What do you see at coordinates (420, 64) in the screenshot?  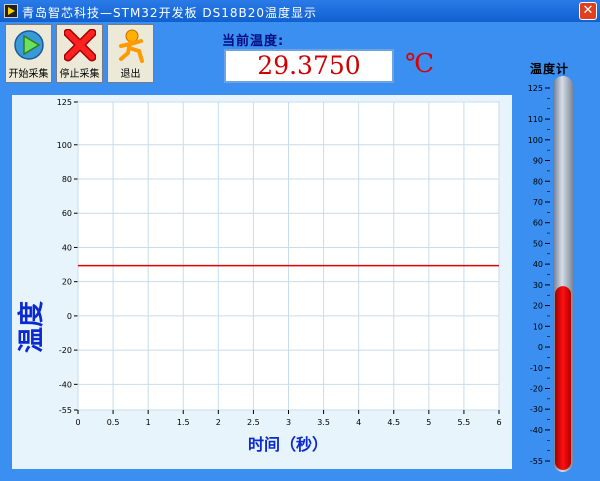 I see `temp-unit: ℃` at bounding box center [420, 64].